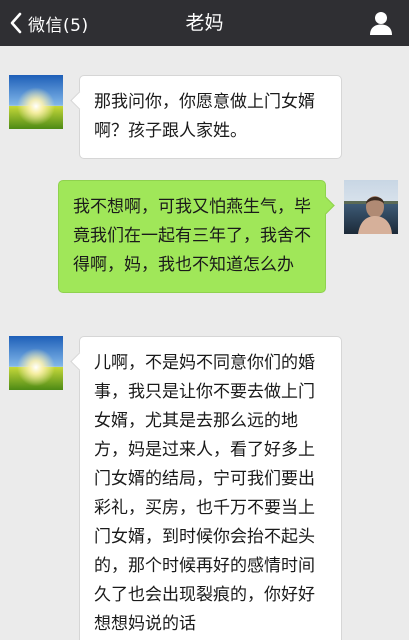  Describe the element at coordinates (58, 25) in the screenshot. I see `back-label: 微信(5)` at that location.